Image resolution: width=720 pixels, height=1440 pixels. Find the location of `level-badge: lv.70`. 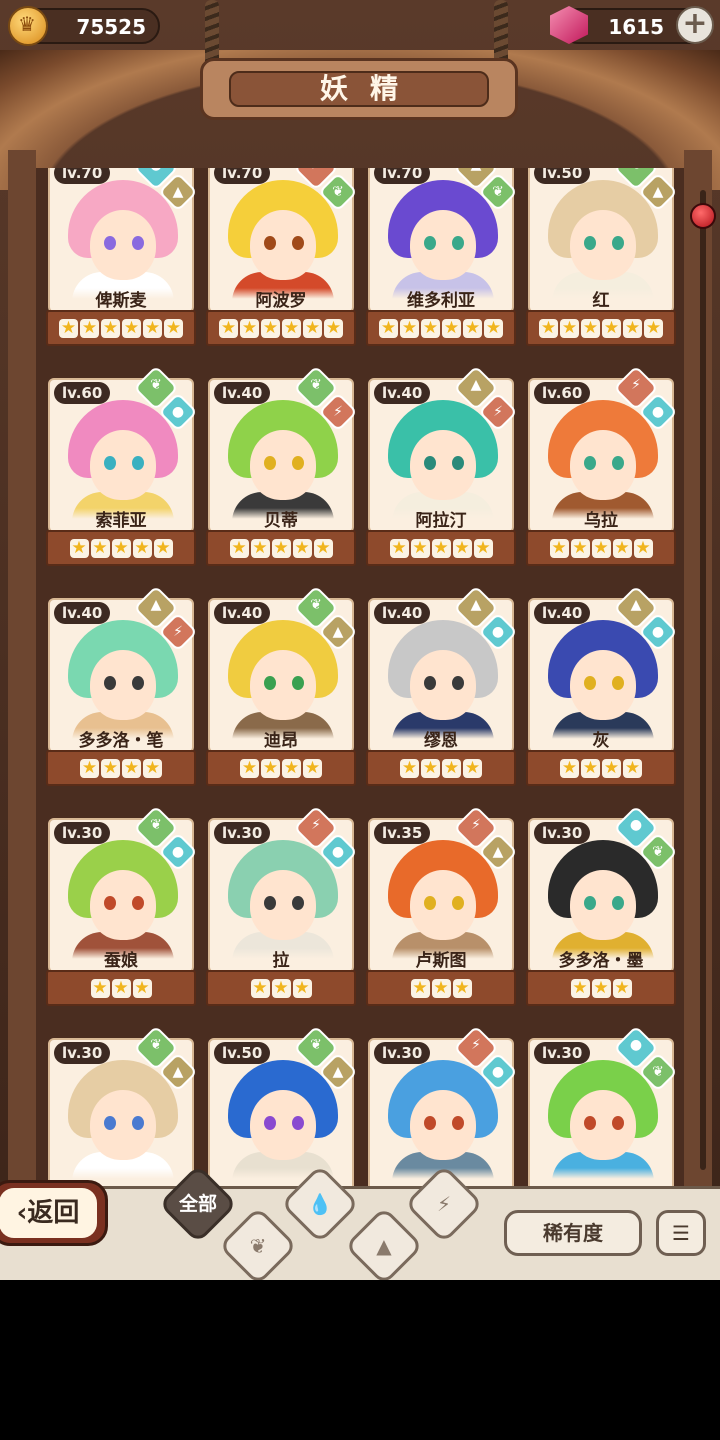

level-badge: lv.70 is located at coordinates (82, 176).